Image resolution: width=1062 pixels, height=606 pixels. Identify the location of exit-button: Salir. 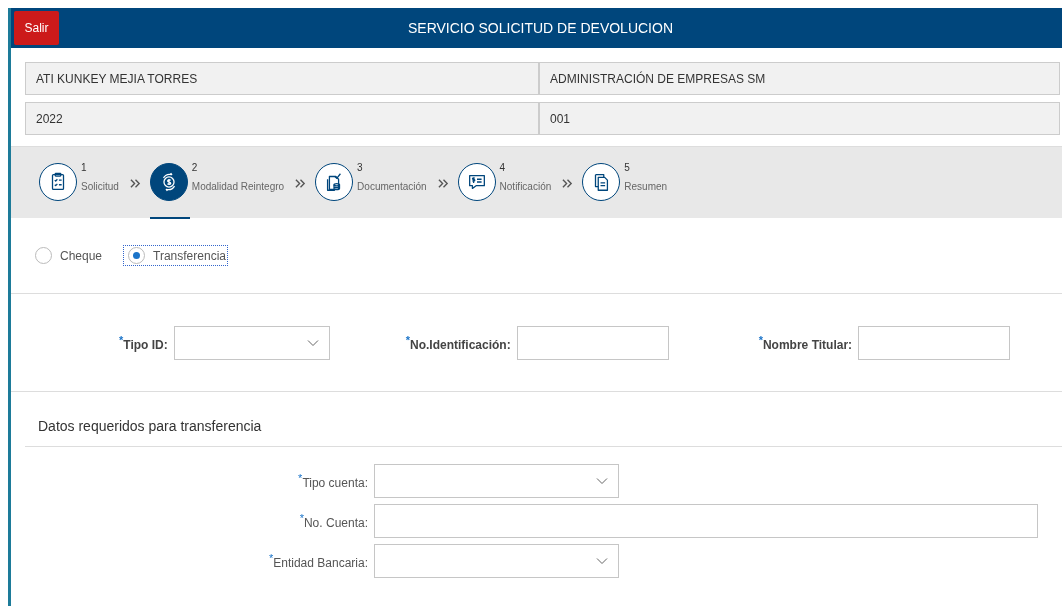
(36, 28).